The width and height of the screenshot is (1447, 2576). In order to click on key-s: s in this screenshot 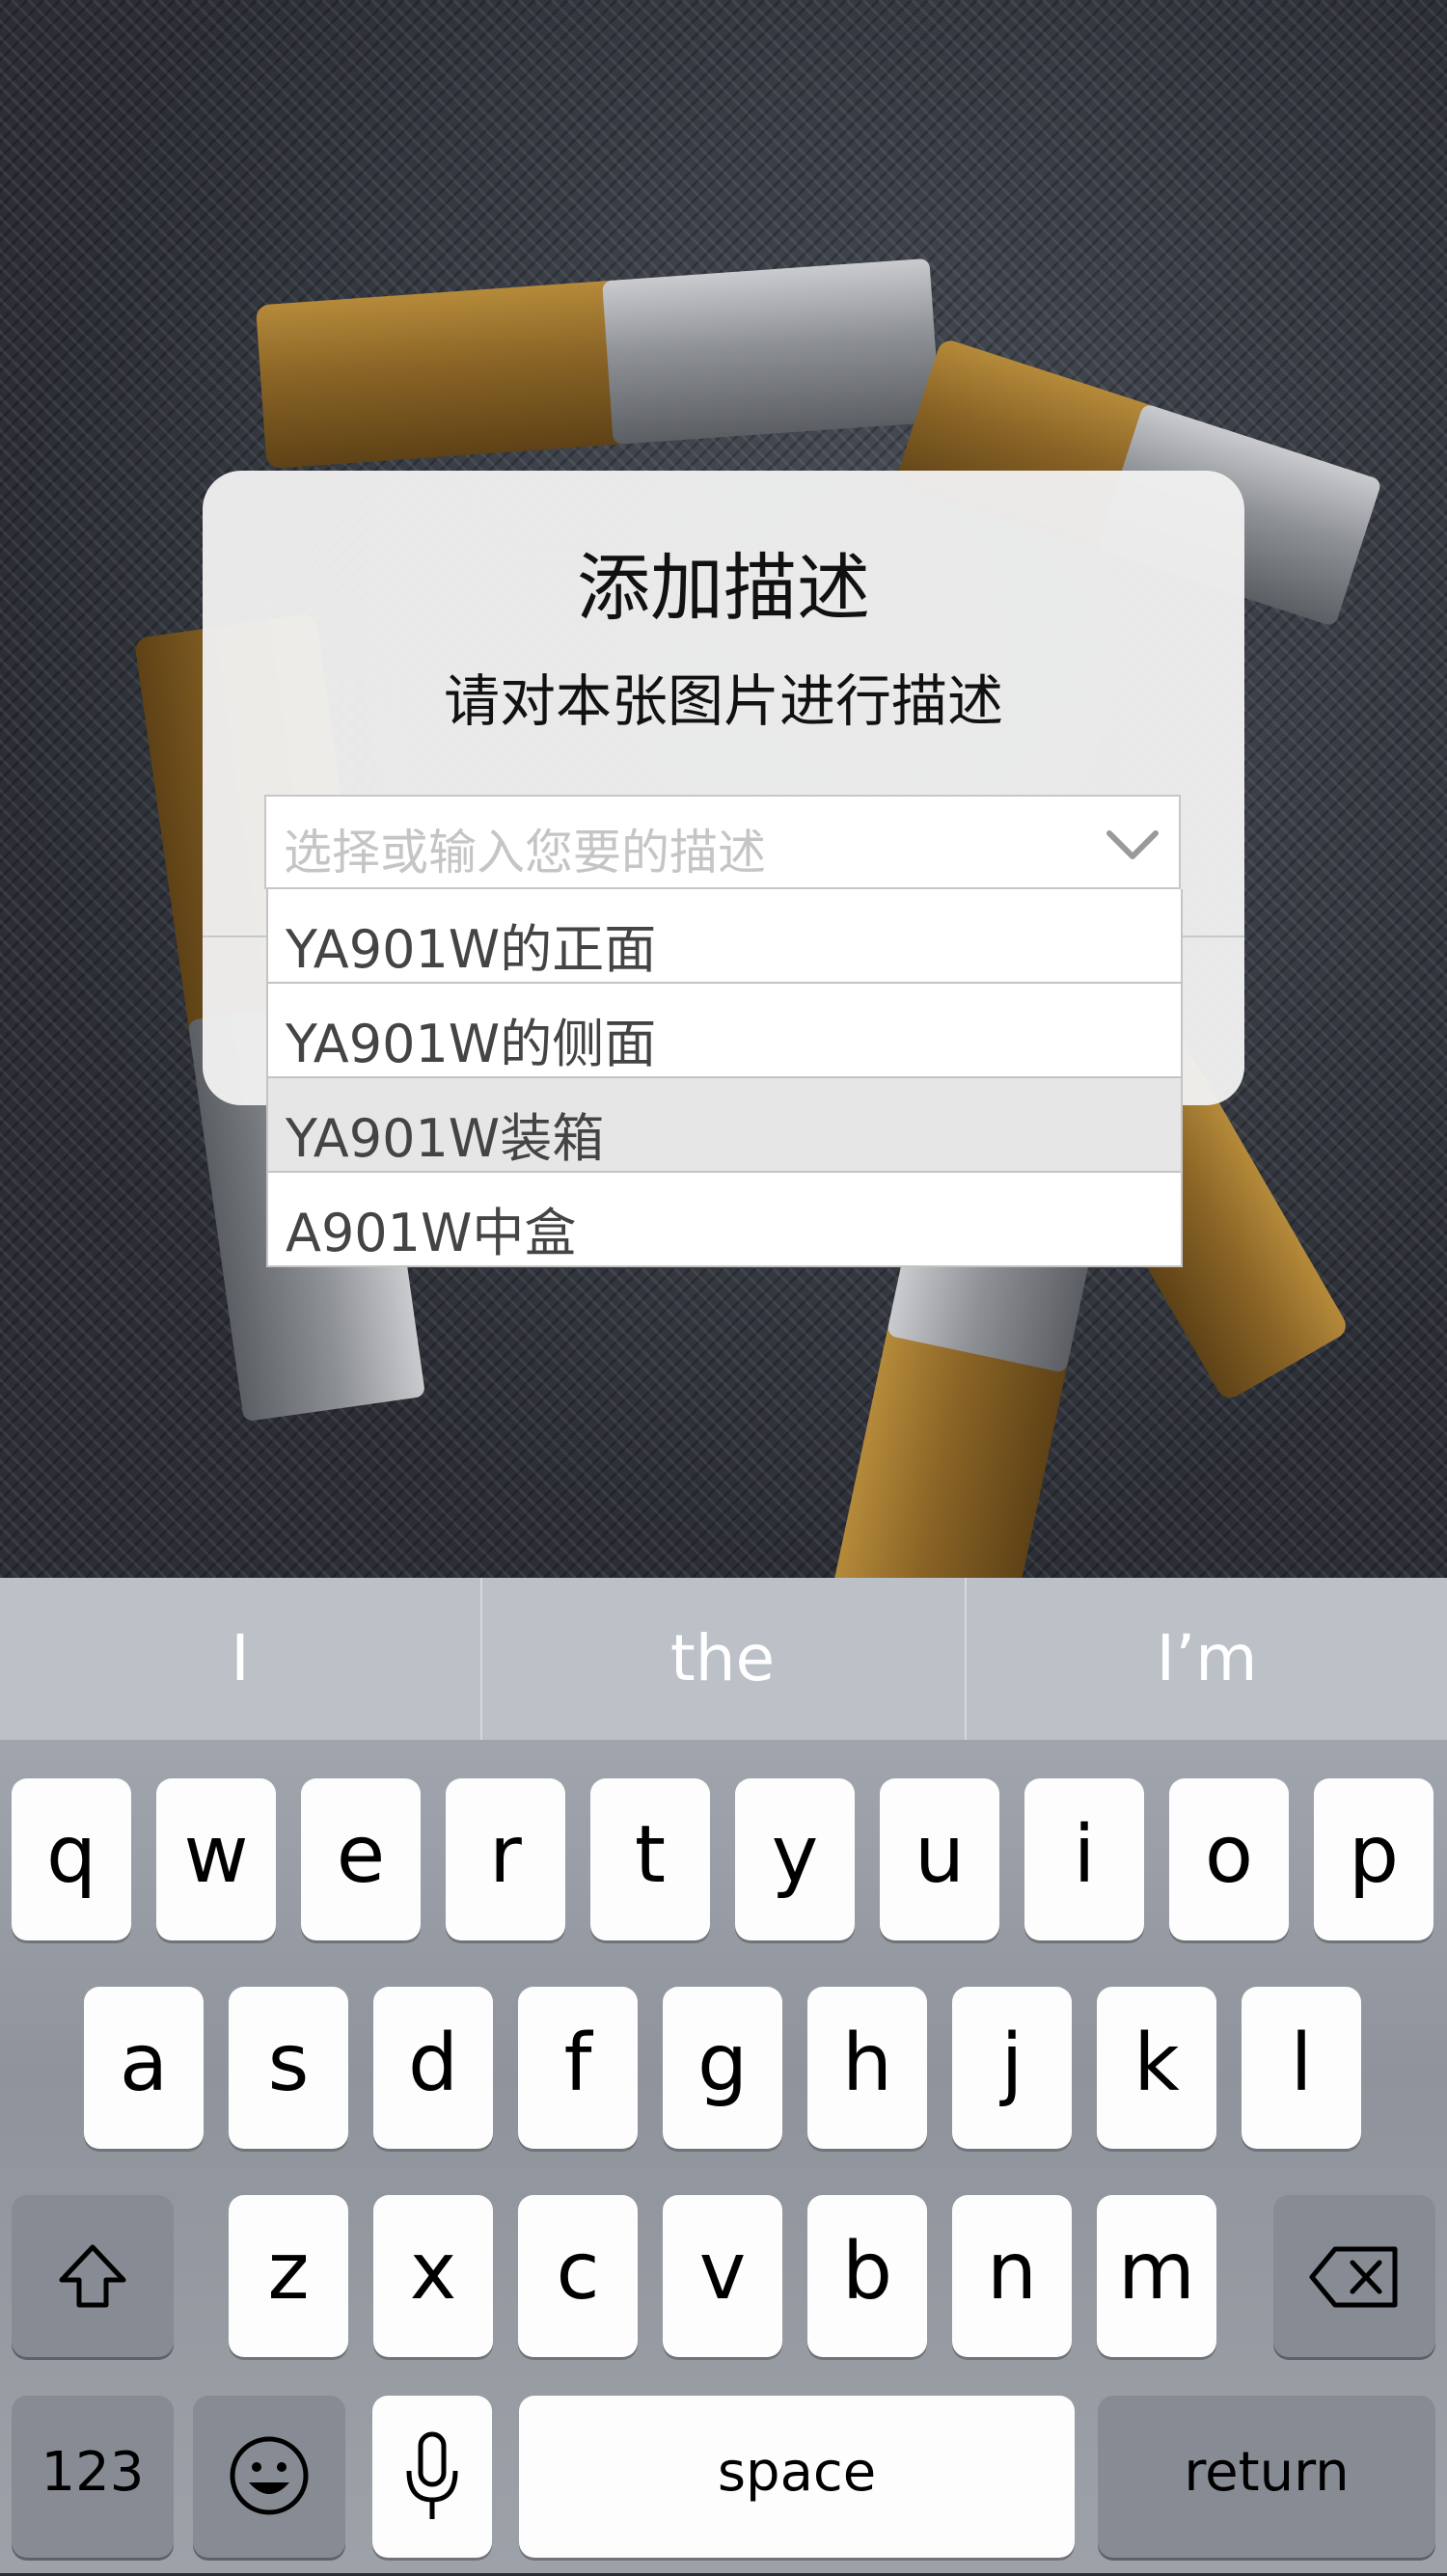, I will do `click(288, 2068)`.